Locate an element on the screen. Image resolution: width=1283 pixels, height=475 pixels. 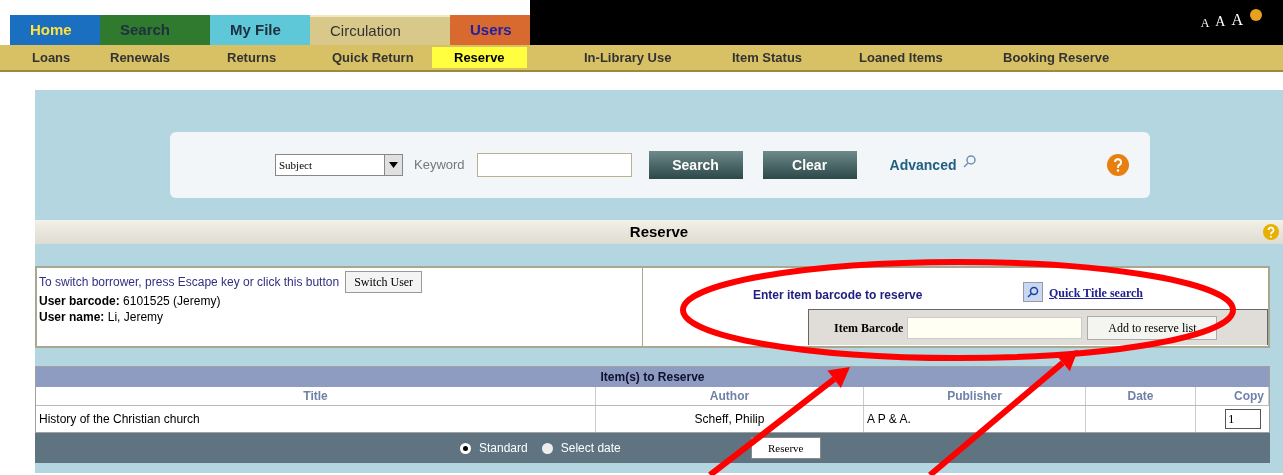
magnifier-icon is located at coordinates (969, 161).